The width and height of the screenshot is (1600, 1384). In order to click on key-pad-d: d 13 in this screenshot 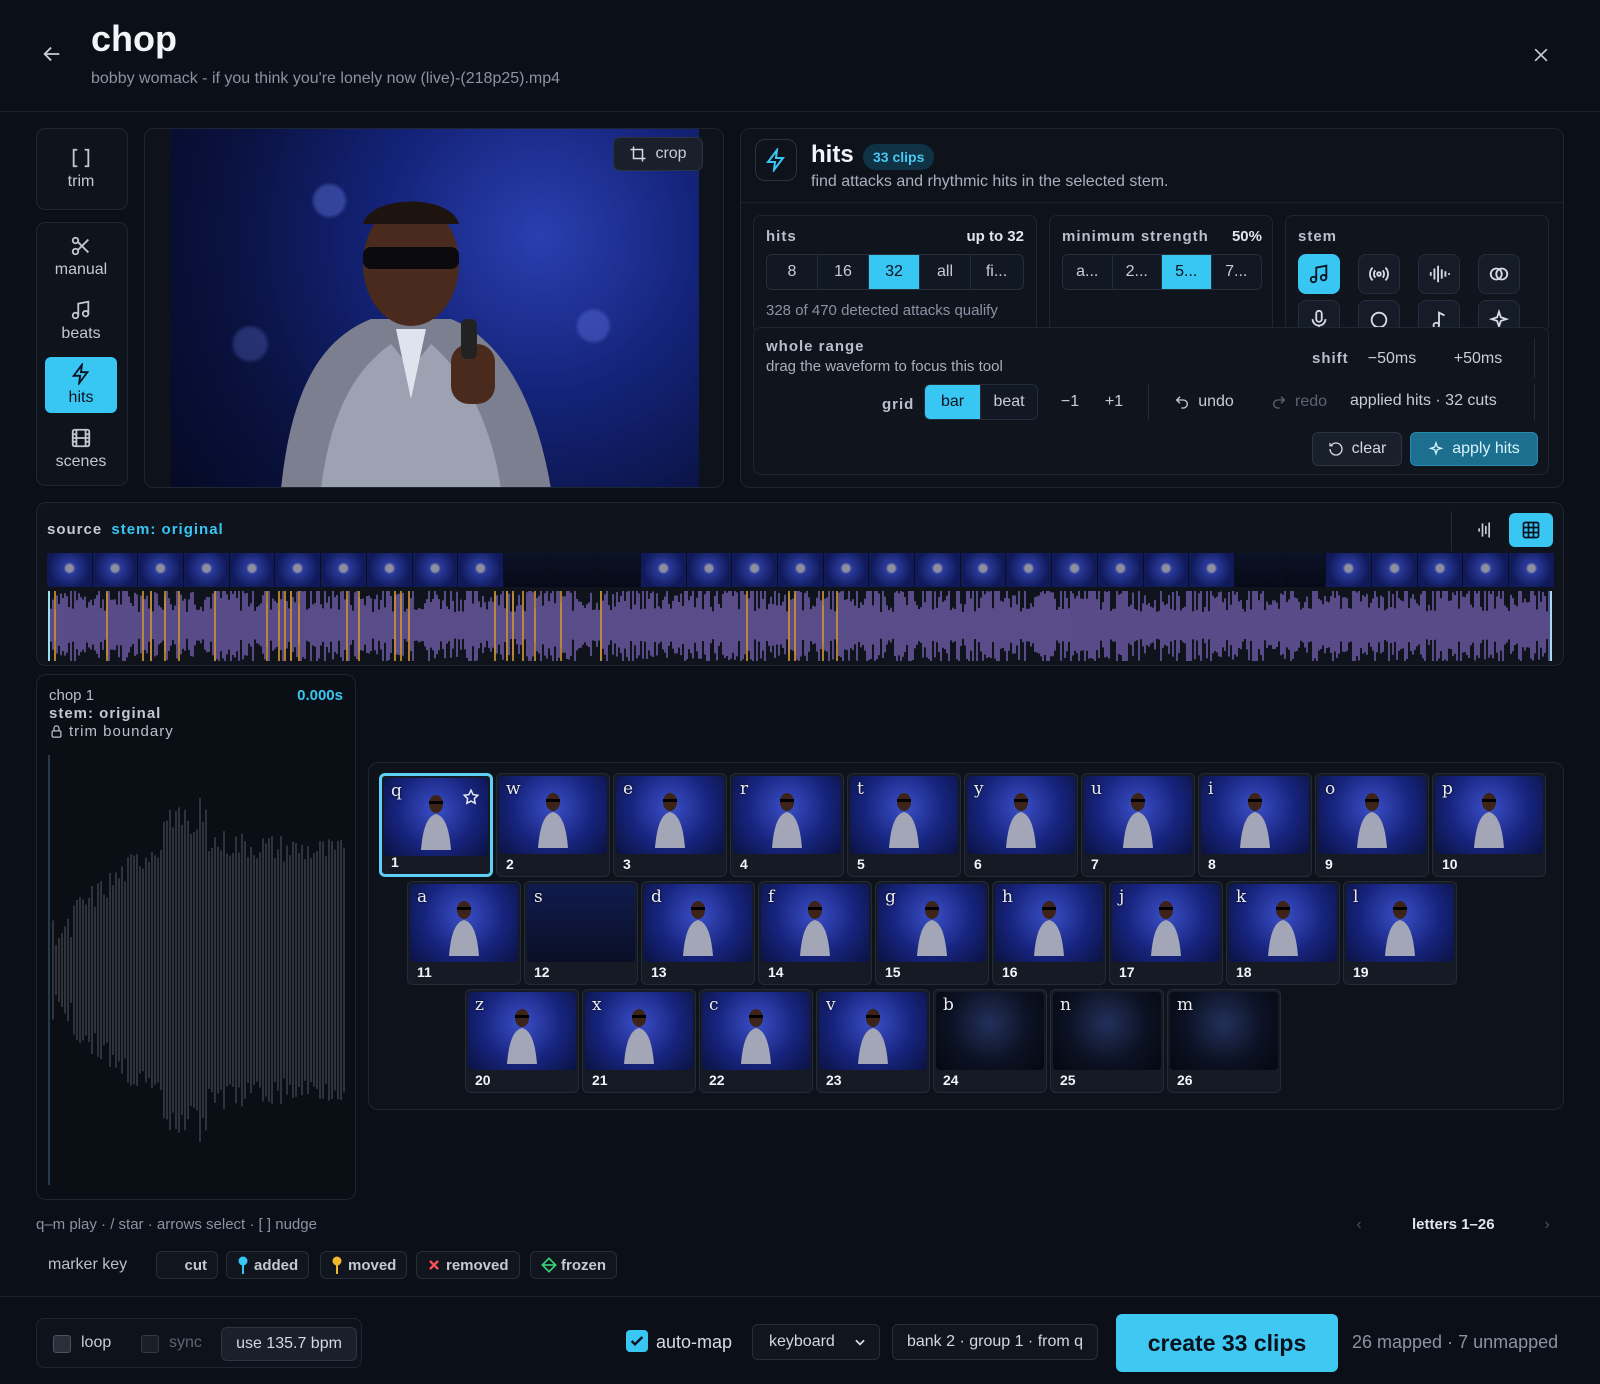, I will do `click(698, 933)`.